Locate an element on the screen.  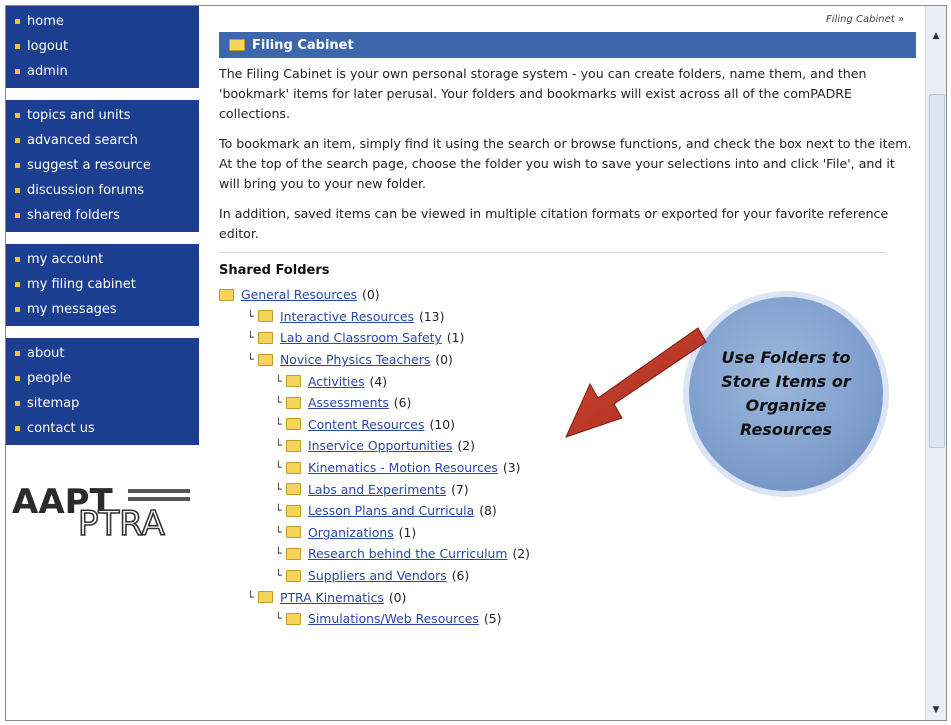
vertical-scrollbar: ▲ ▼ is located at coordinates (935, 363).